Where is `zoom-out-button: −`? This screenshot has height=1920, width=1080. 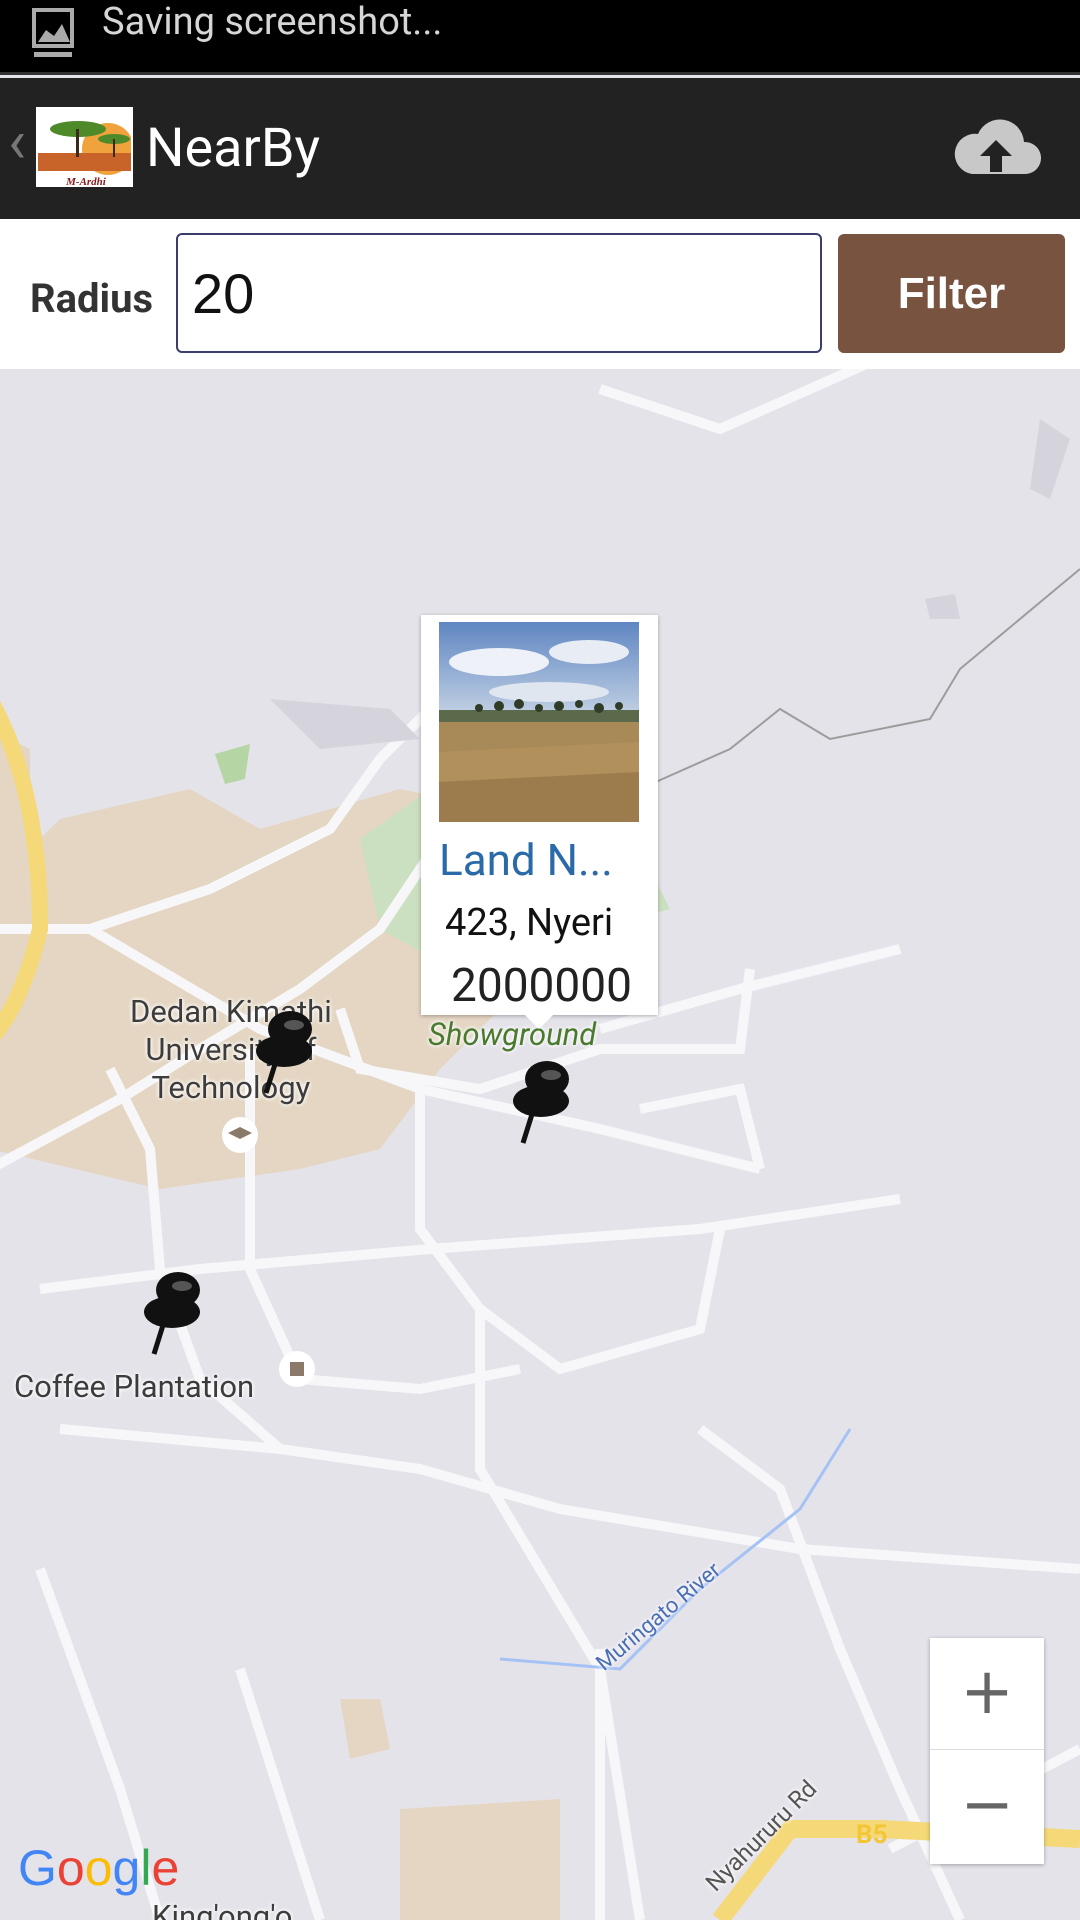 zoom-out-button: − is located at coordinates (987, 1807).